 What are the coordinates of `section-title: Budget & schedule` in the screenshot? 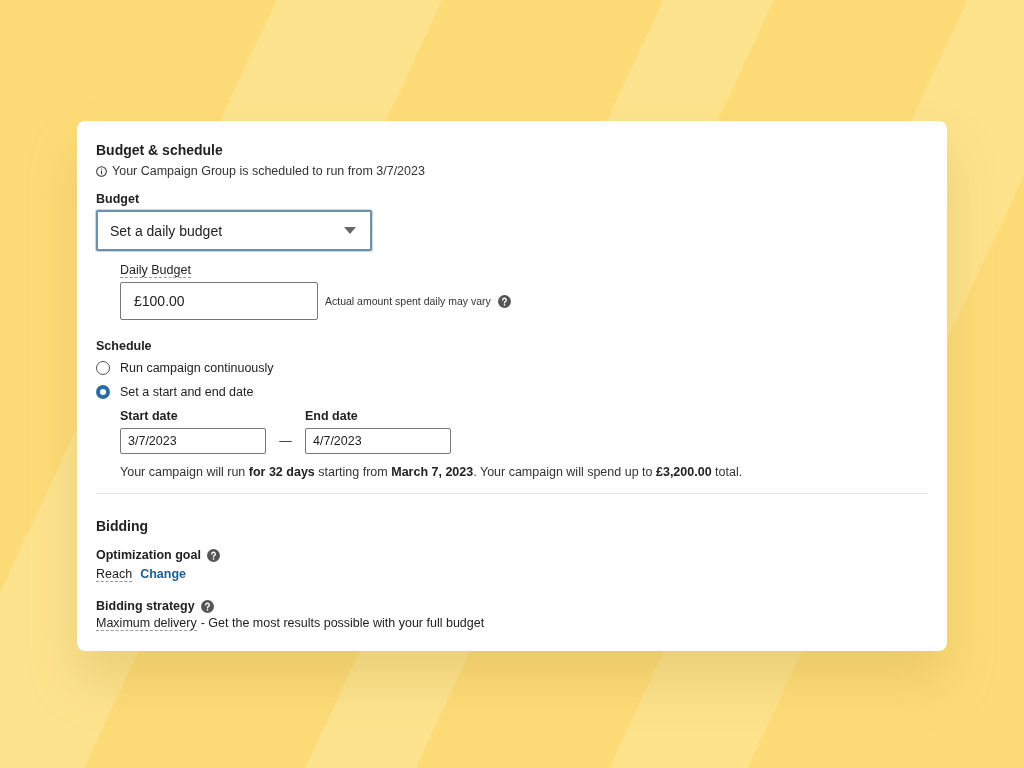 It's located at (160, 150).